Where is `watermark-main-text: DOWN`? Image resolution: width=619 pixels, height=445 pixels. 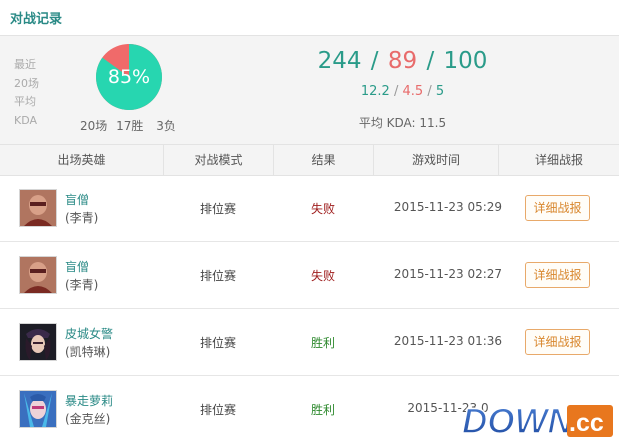 watermark-main-text: DOWN is located at coordinates (518, 421).